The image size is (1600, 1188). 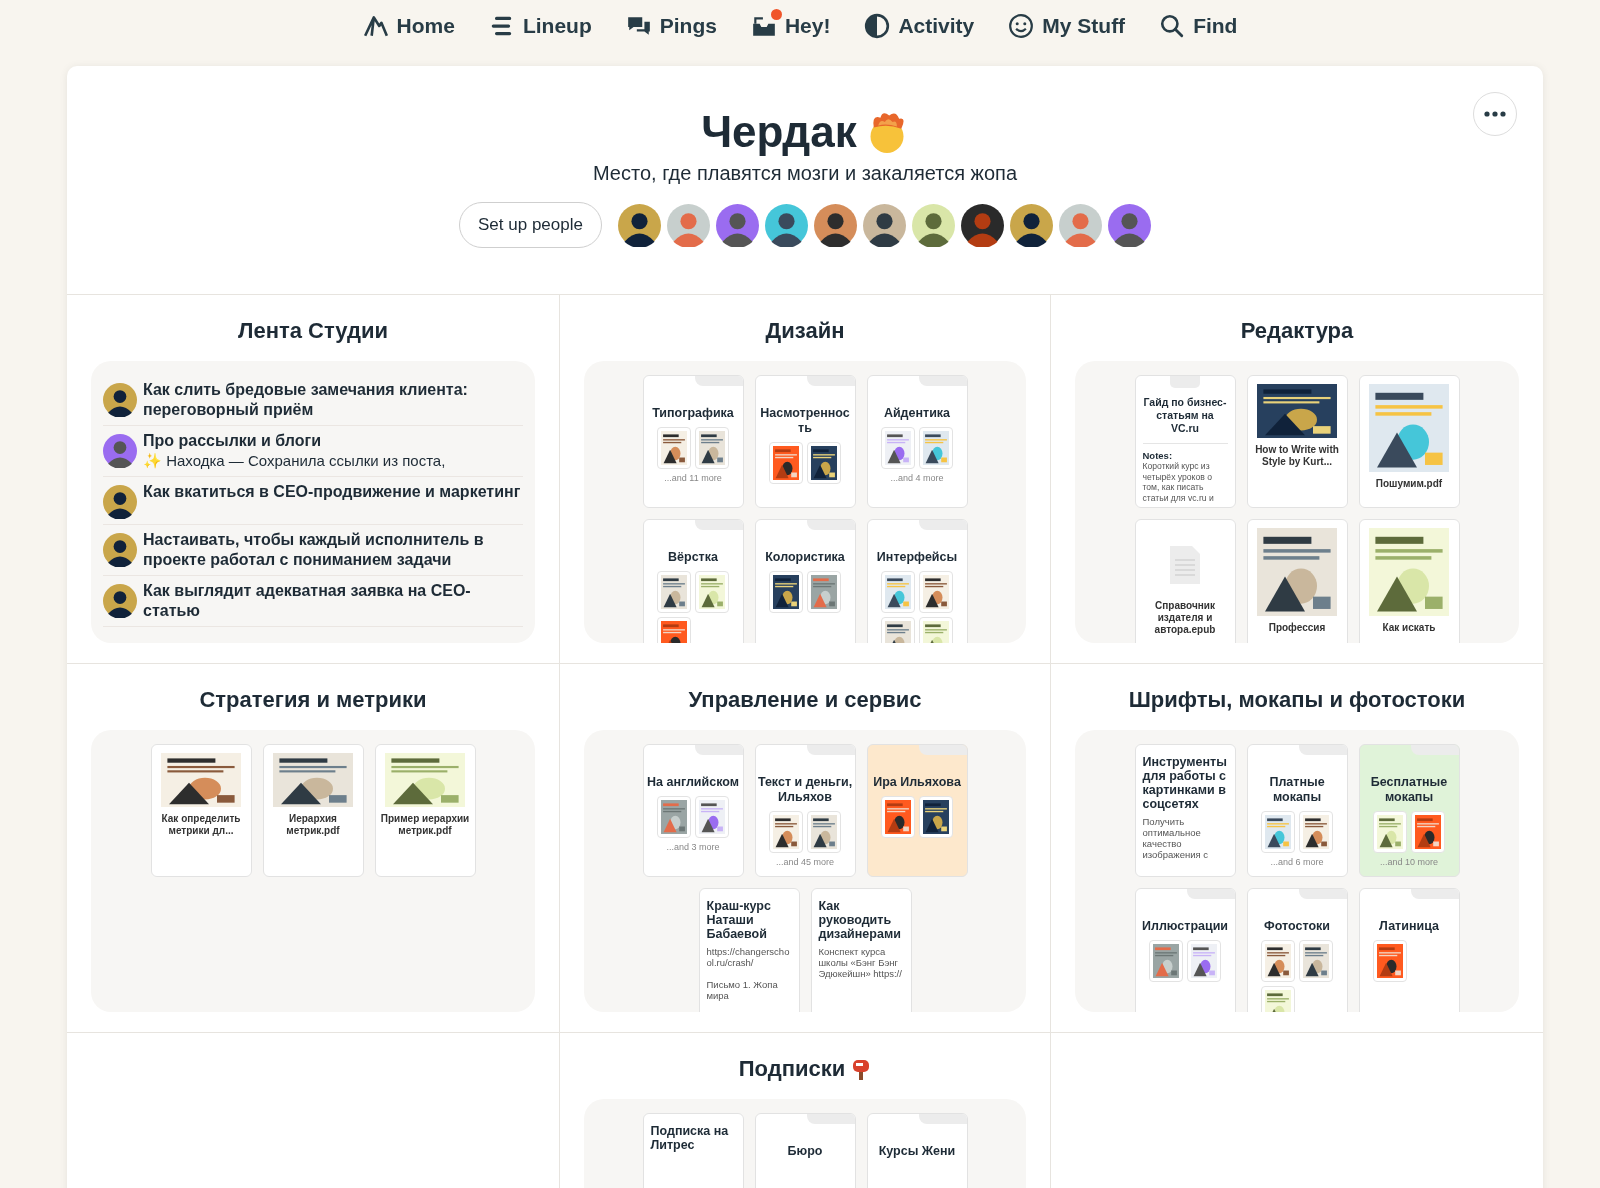 What do you see at coordinates (1297, 790) in the screenshot?
I see `folder-title: Платные мокапы` at bounding box center [1297, 790].